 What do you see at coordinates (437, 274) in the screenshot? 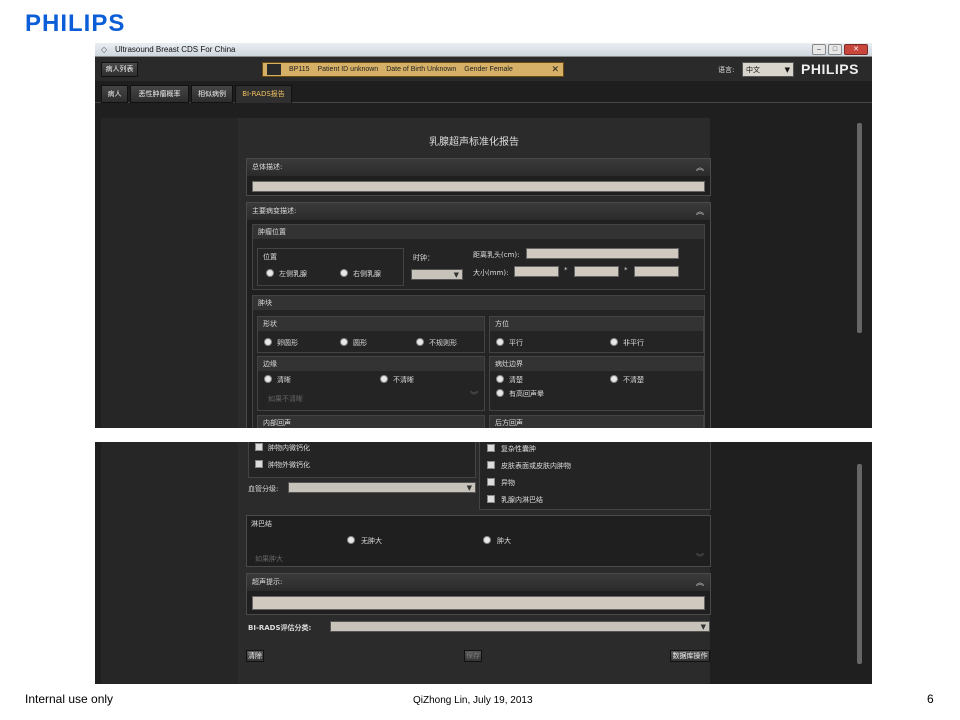
I see `clock-select: ▼` at bounding box center [437, 274].